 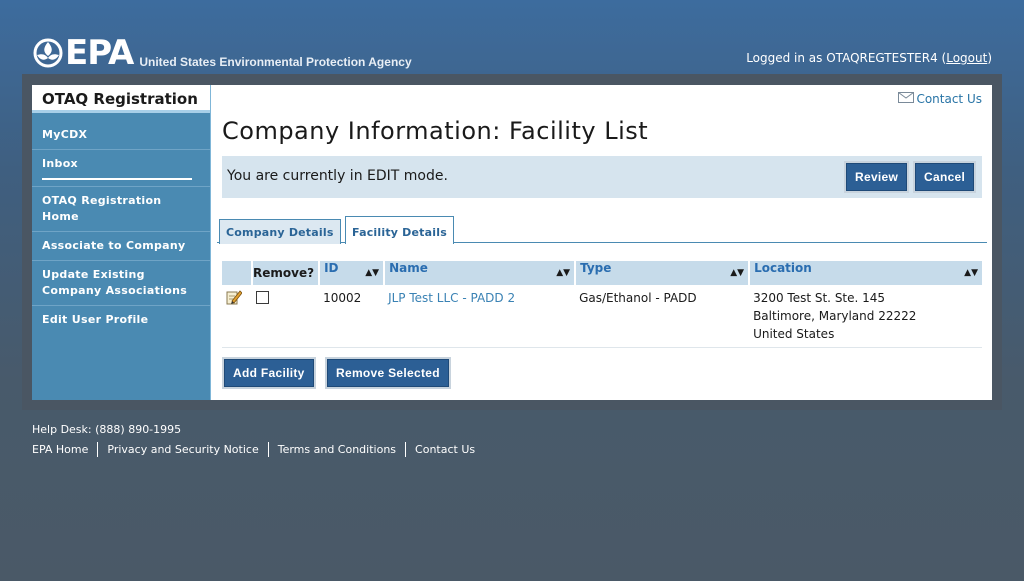 I want to click on name-cell: JLP Test LLC - PADD 2, so click(x=480, y=316).